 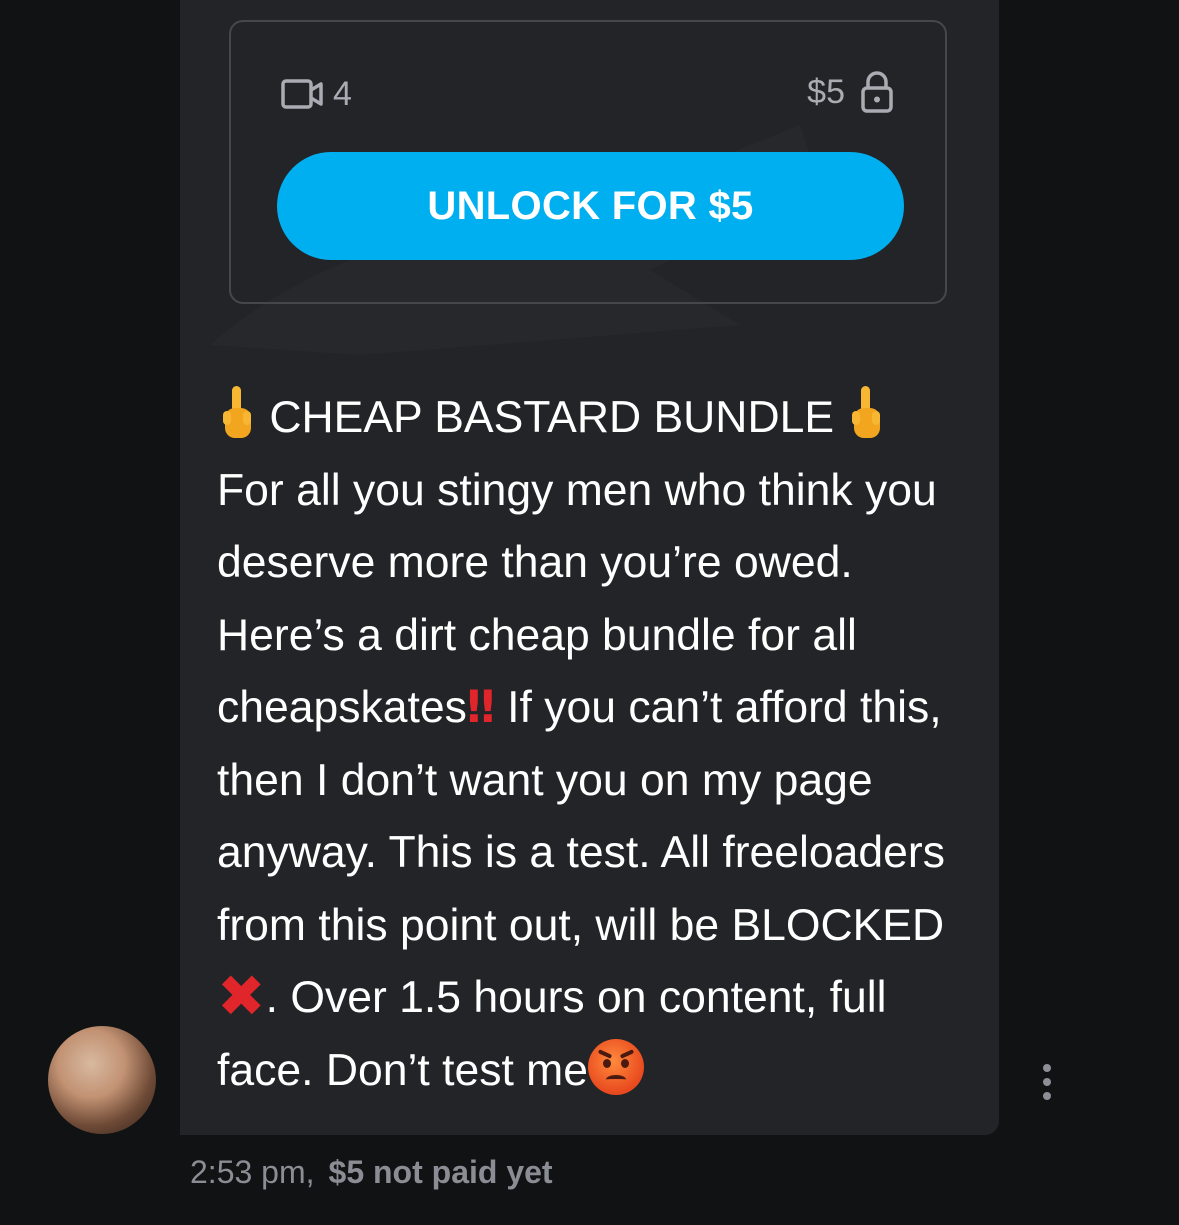 What do you see at coordinates (342, 93) in the screenshot?
I see `video-count-label: 4` at bounding box center [342, 93].